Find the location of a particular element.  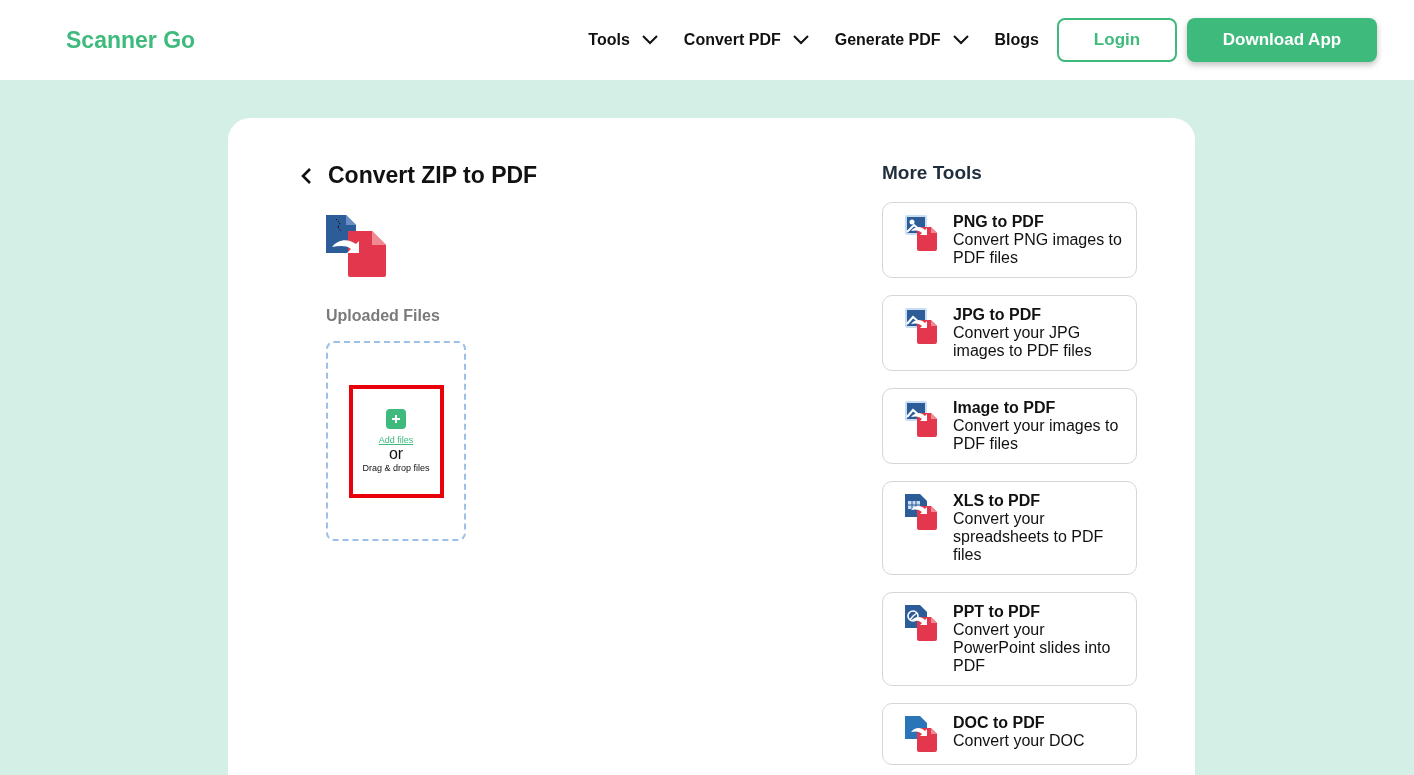

tool-card: Image to PDF Convert your images to PDF files is located at coordinates (1009, 426).